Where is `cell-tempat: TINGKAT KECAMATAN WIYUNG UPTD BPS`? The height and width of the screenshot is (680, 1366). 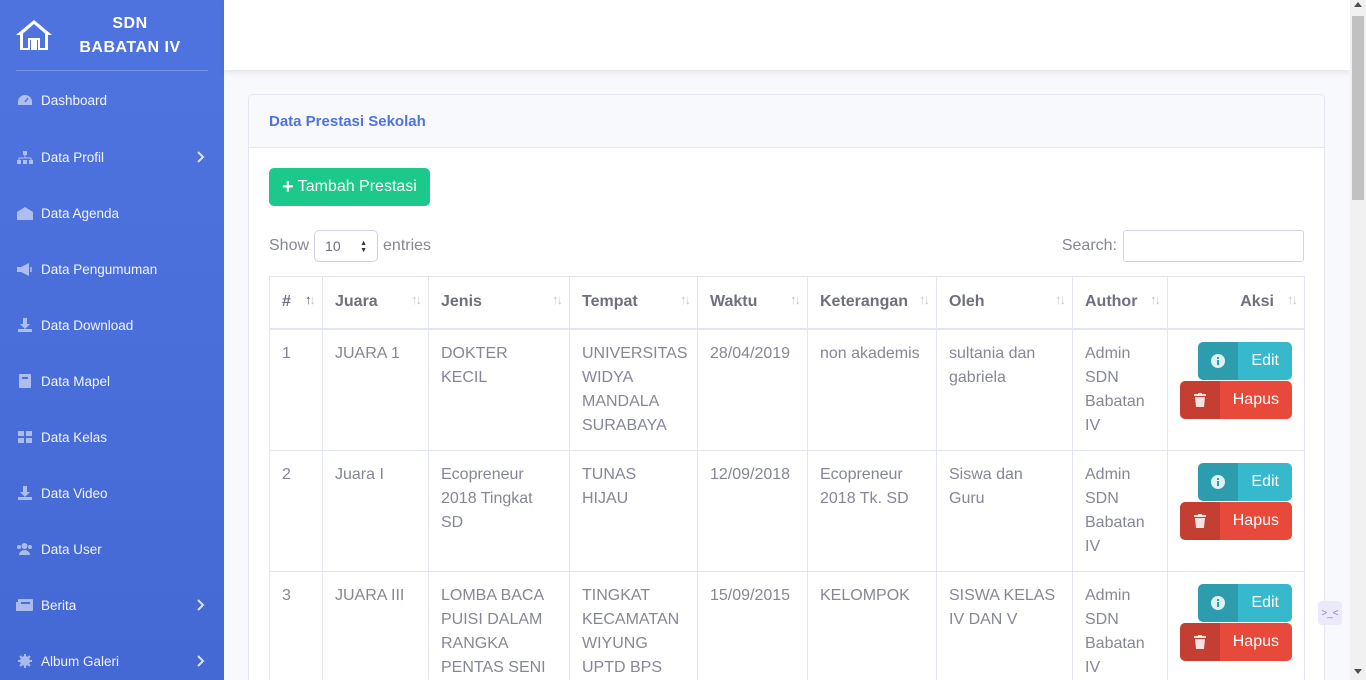 cell-tempat: TINGKAT KECAMATAN WIYUNG UPTD BPS is located at coordinates (633, 625).